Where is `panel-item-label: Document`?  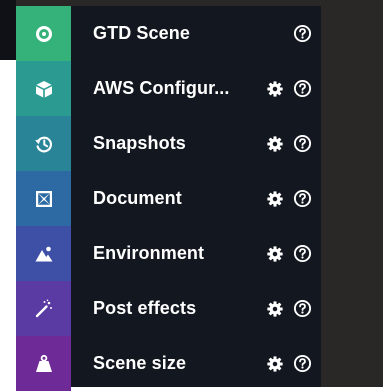
panel-item-label: Document is located at coordinates (137, 198).